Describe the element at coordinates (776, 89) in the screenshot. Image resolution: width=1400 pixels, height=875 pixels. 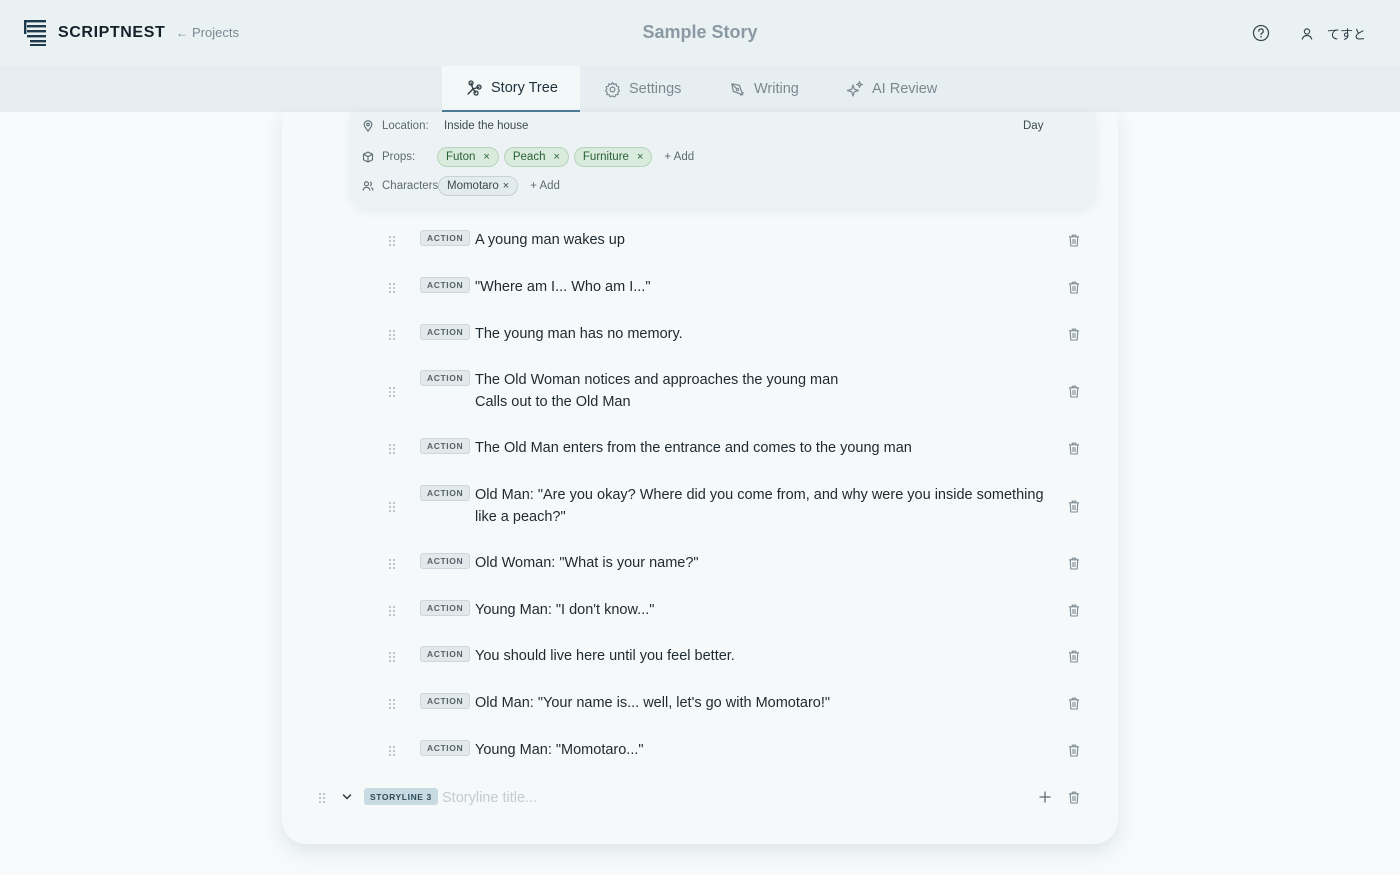
I see `tab-label: Writing` at that location.